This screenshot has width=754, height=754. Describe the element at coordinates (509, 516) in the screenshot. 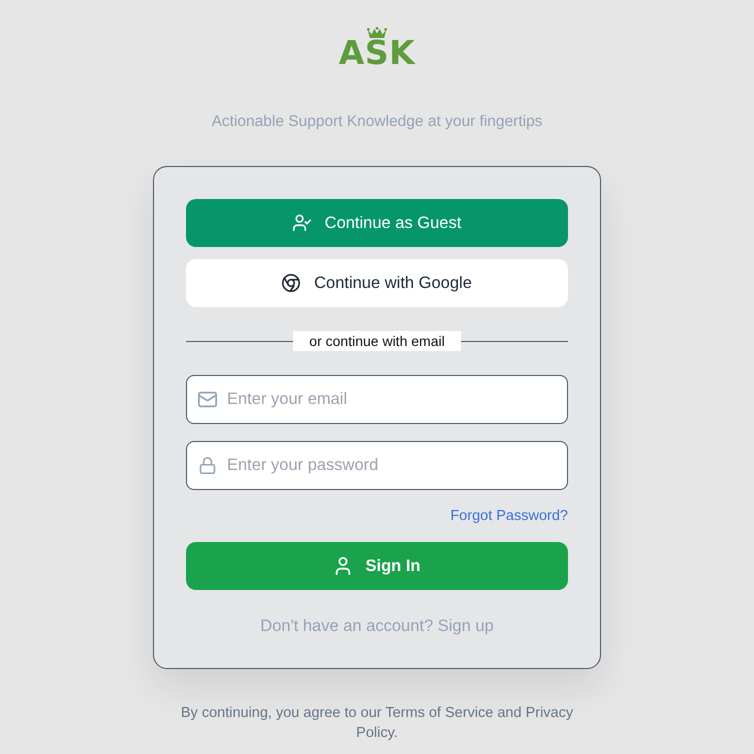

I see `forgot-password-link: Forgot Password?` at that location.